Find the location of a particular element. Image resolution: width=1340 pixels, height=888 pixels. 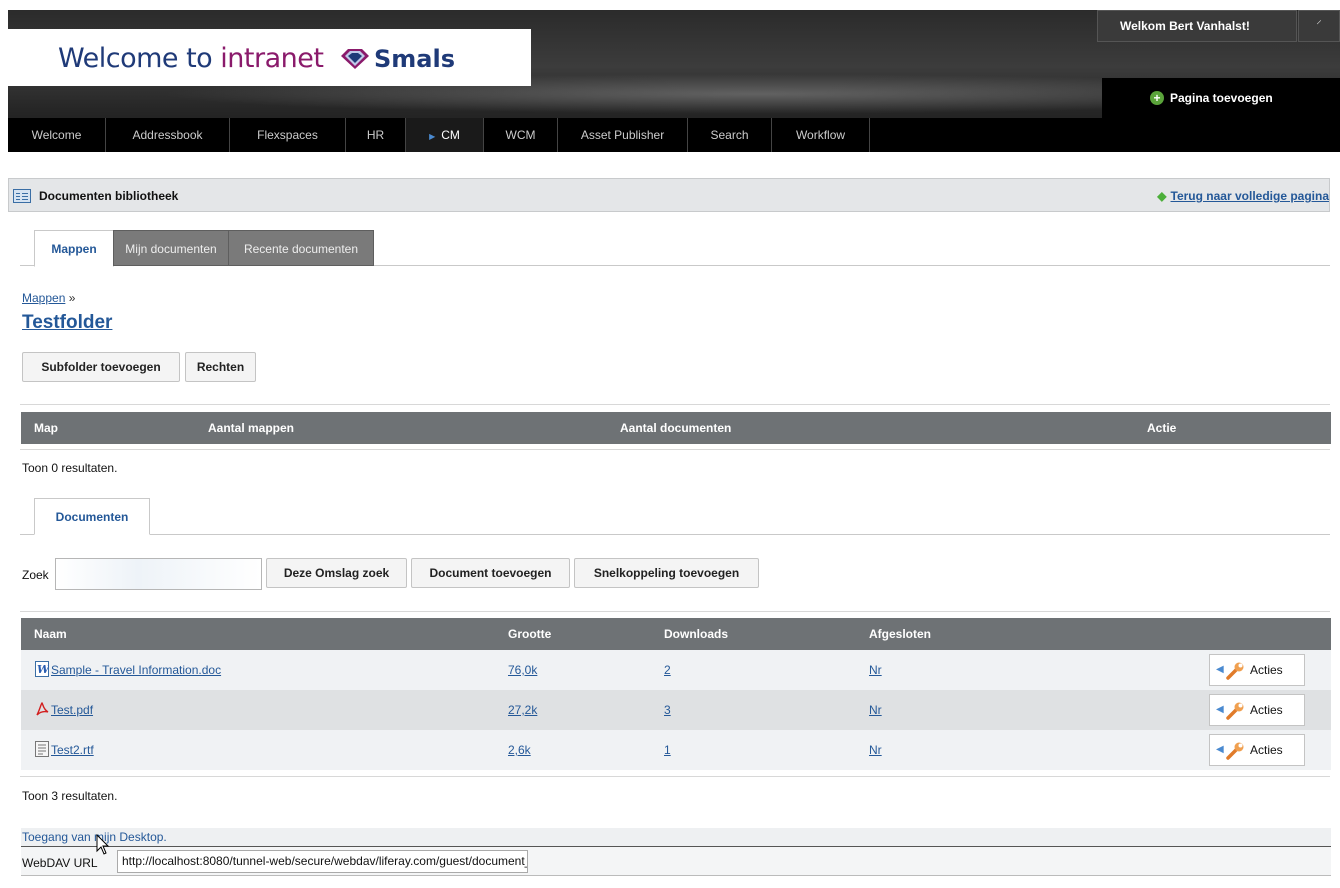

dock-toggle-icon: ⸍ is located at coordinates (1319, 26).